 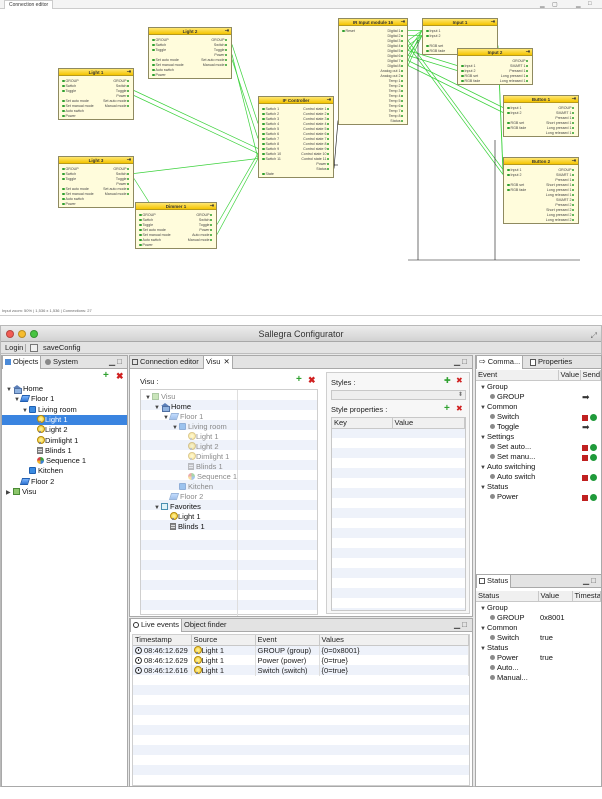 I want to click on command-group-row: ▼Common, so click(x=538, y=407).